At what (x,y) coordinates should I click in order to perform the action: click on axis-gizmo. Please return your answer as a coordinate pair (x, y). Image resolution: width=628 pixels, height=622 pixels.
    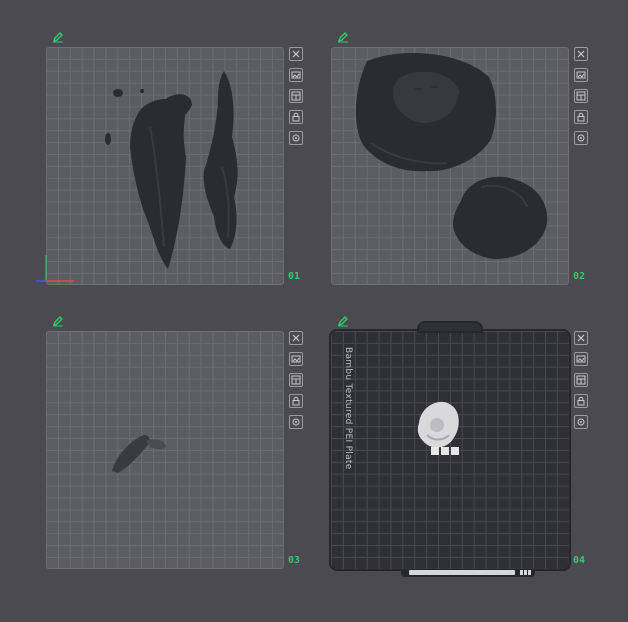
    Looking at the image, I should click on (55, 268).